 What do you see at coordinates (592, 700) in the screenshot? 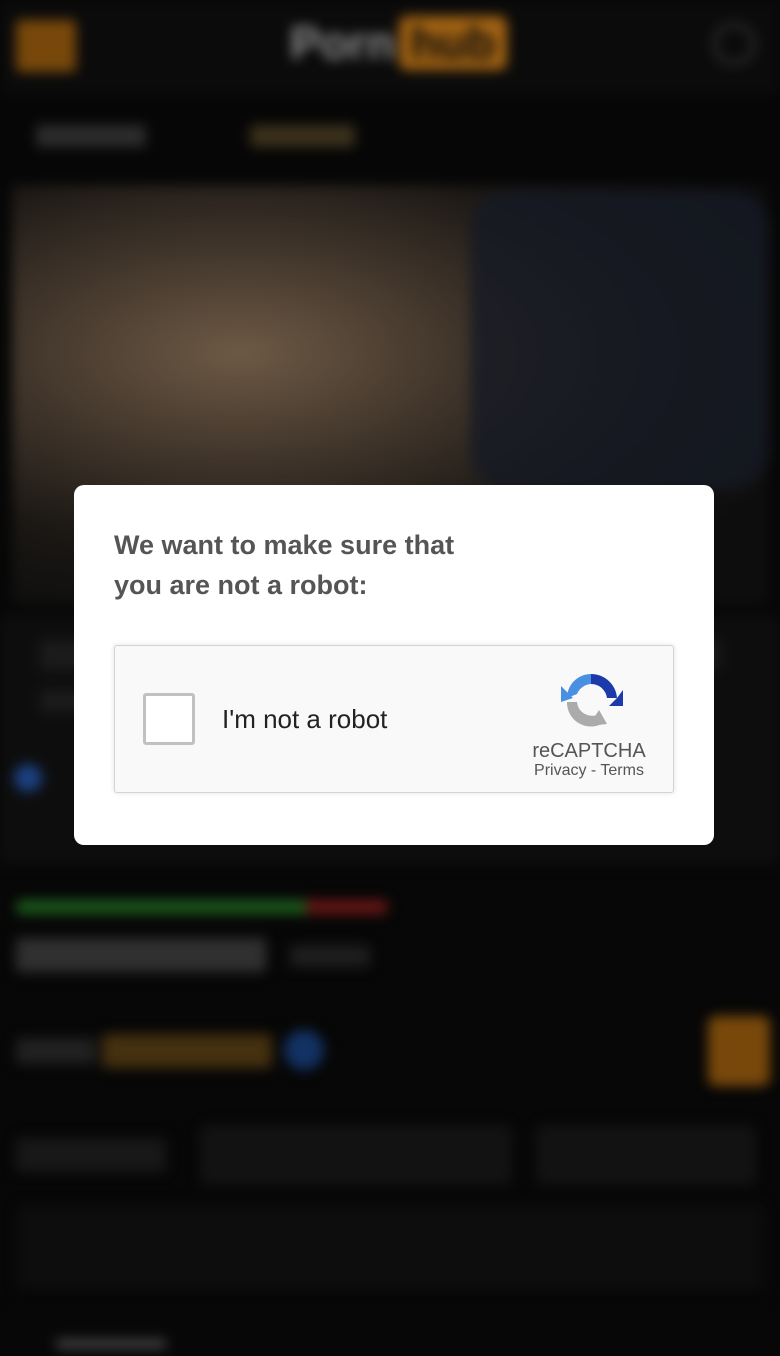
I see `recaptcha-logo-icon` at bounding box center [592, 700].